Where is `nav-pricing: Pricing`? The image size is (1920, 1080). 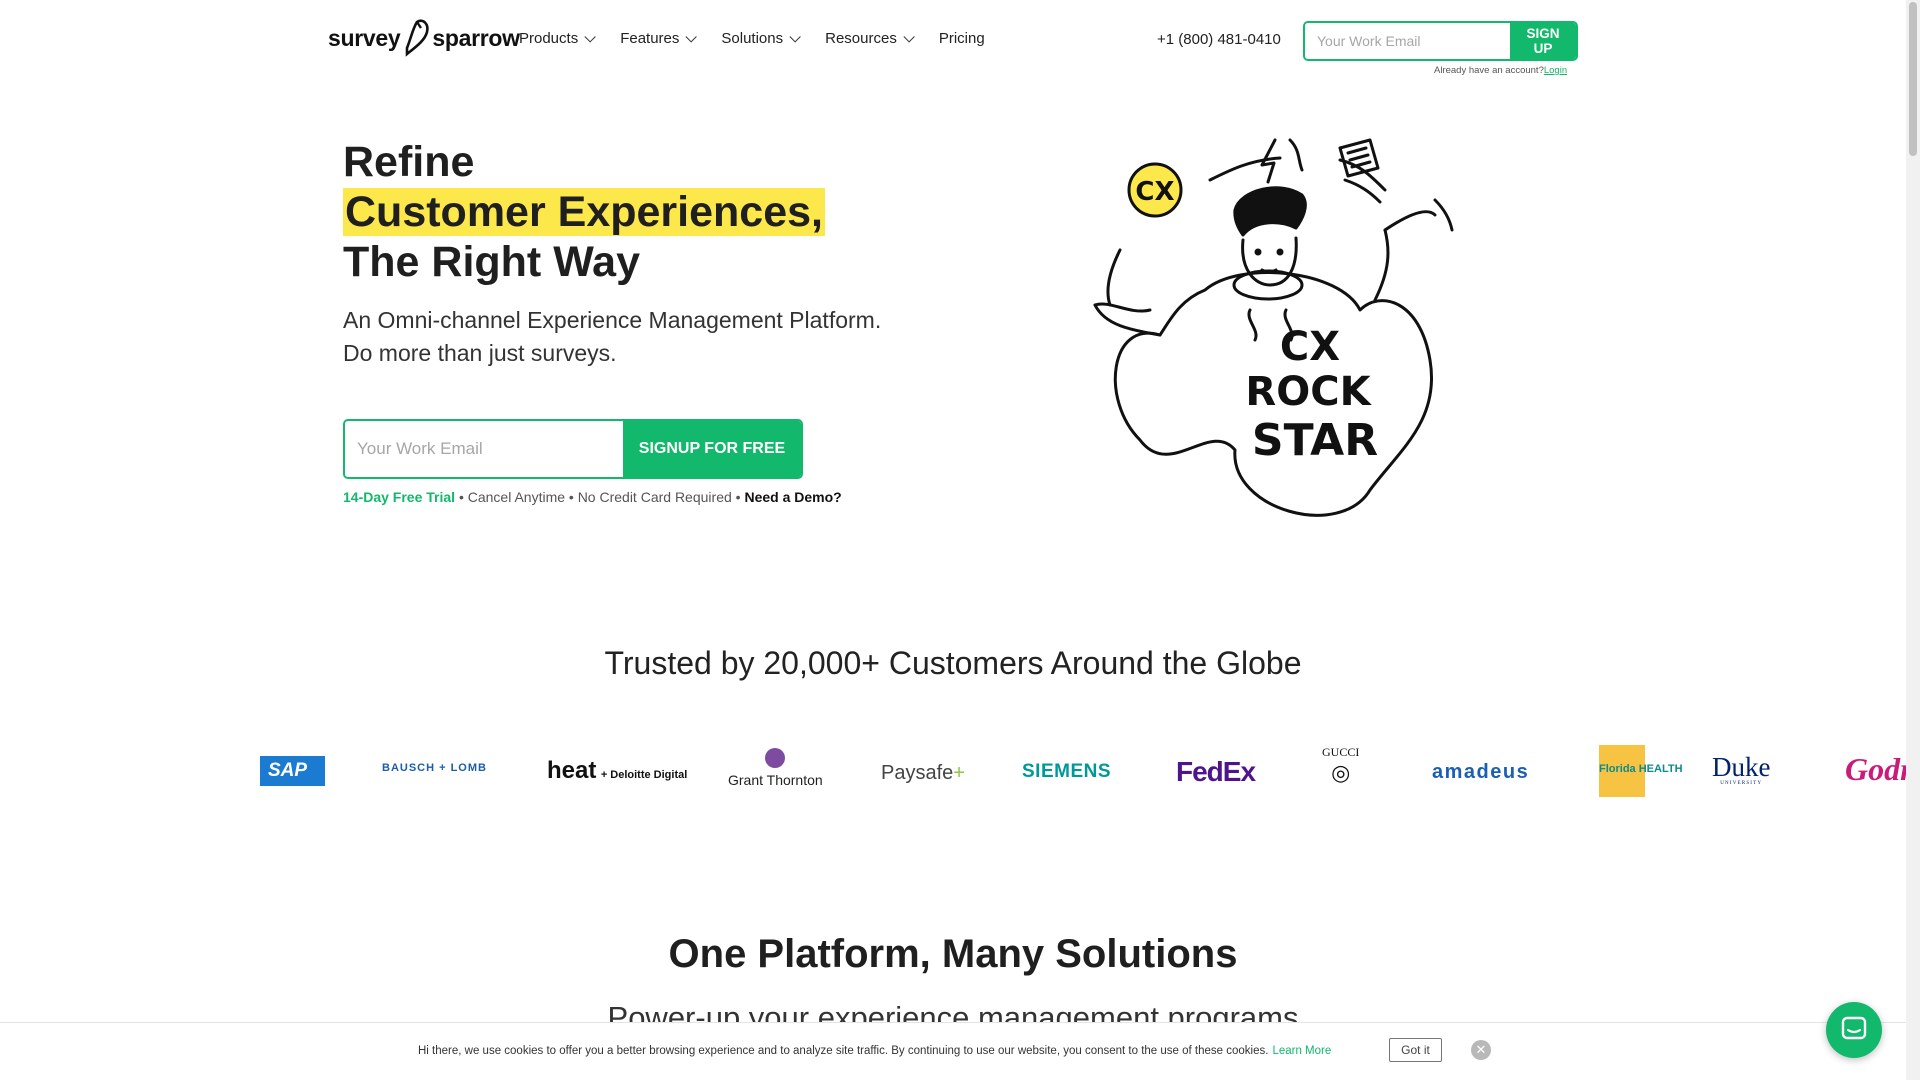
nav-pricing: Pricing is located at coordinates (962, 38).